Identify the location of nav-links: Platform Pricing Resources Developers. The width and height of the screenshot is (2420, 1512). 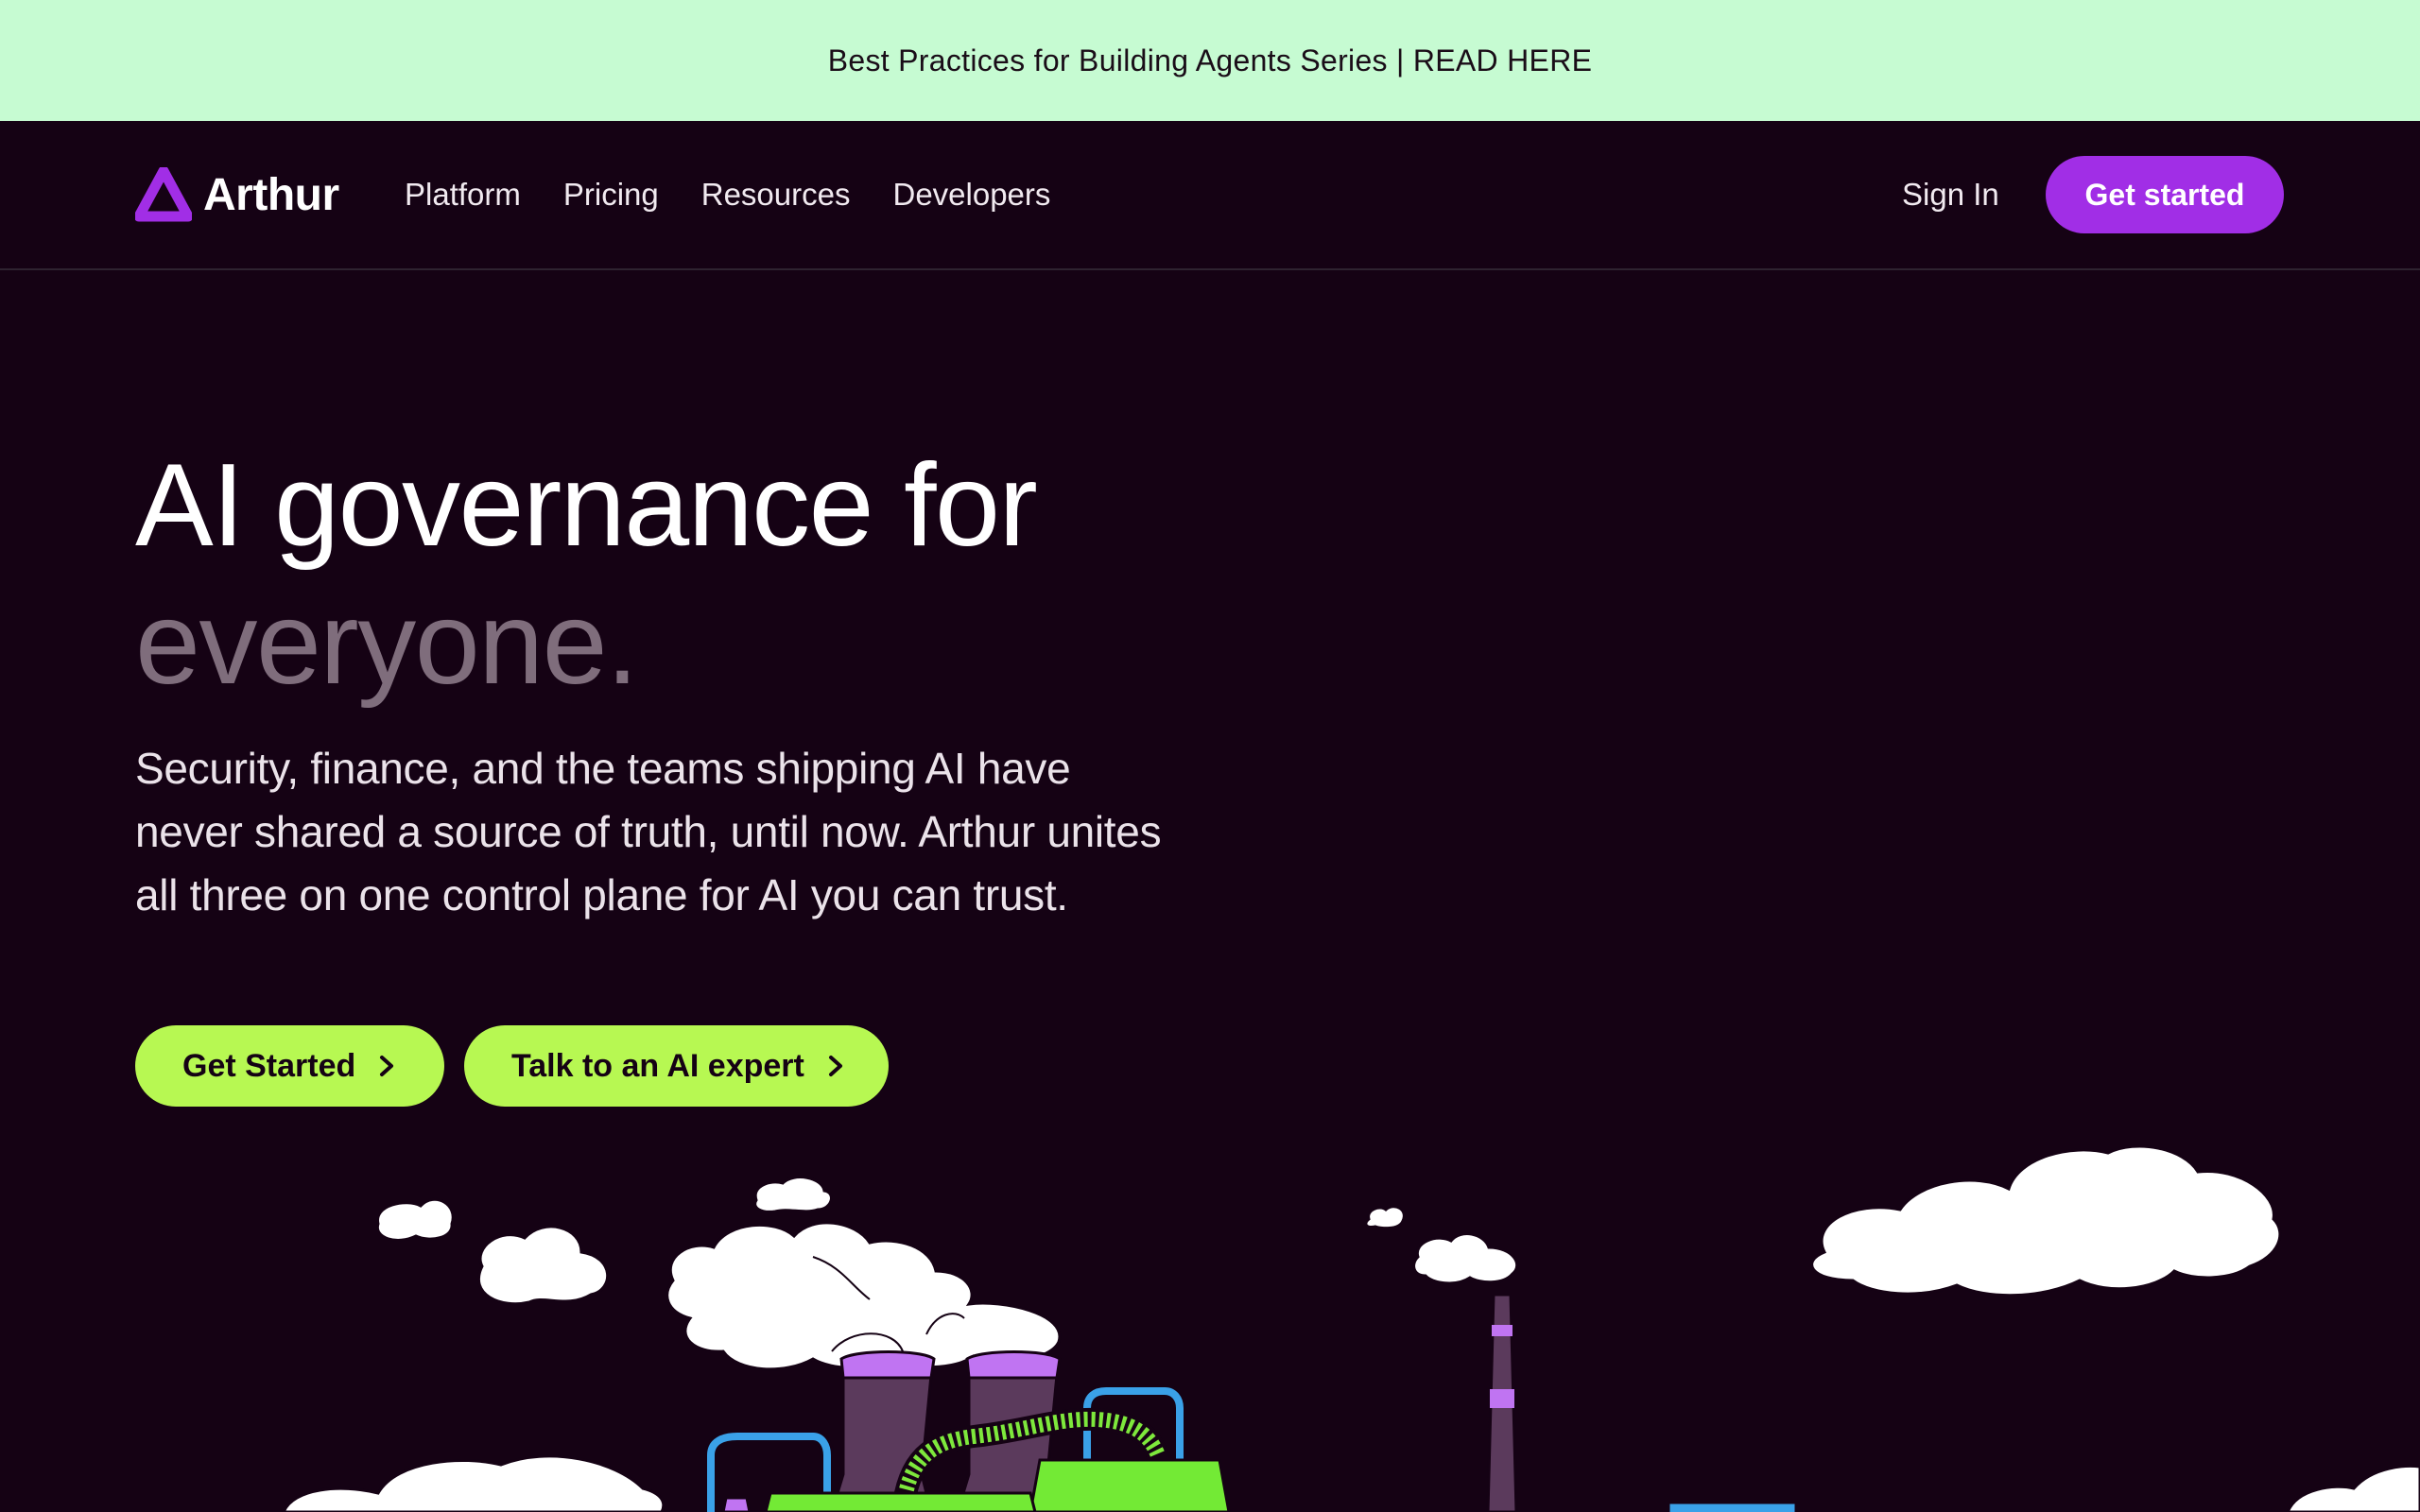
(749, 194).